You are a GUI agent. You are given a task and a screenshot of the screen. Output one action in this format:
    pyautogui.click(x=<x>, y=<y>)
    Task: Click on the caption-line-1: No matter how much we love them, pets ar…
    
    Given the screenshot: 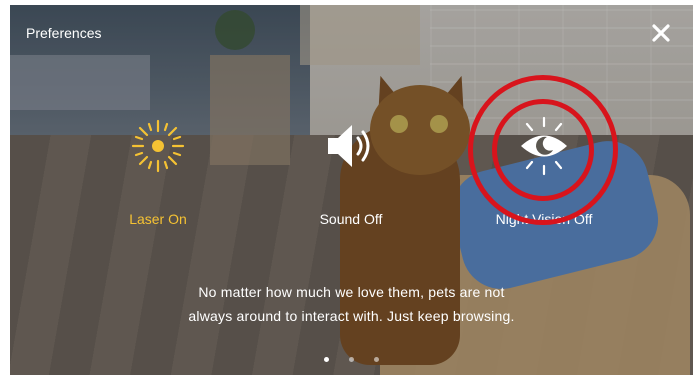 What is the action you would take?
    pyautogui.click(x=351, y=292)
    